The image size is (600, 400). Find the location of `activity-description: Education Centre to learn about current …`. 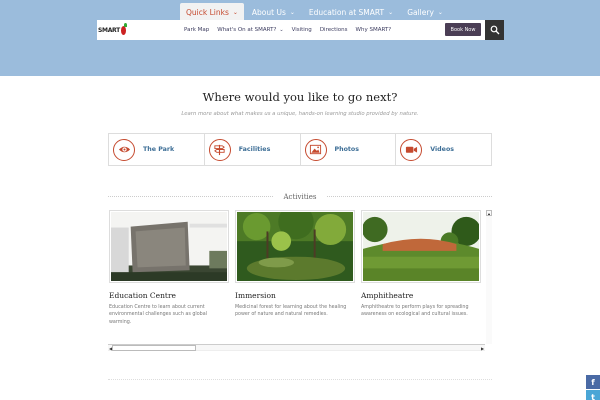

activity-description: Education Centre to learn about current … is located at coordinates (158, 315).